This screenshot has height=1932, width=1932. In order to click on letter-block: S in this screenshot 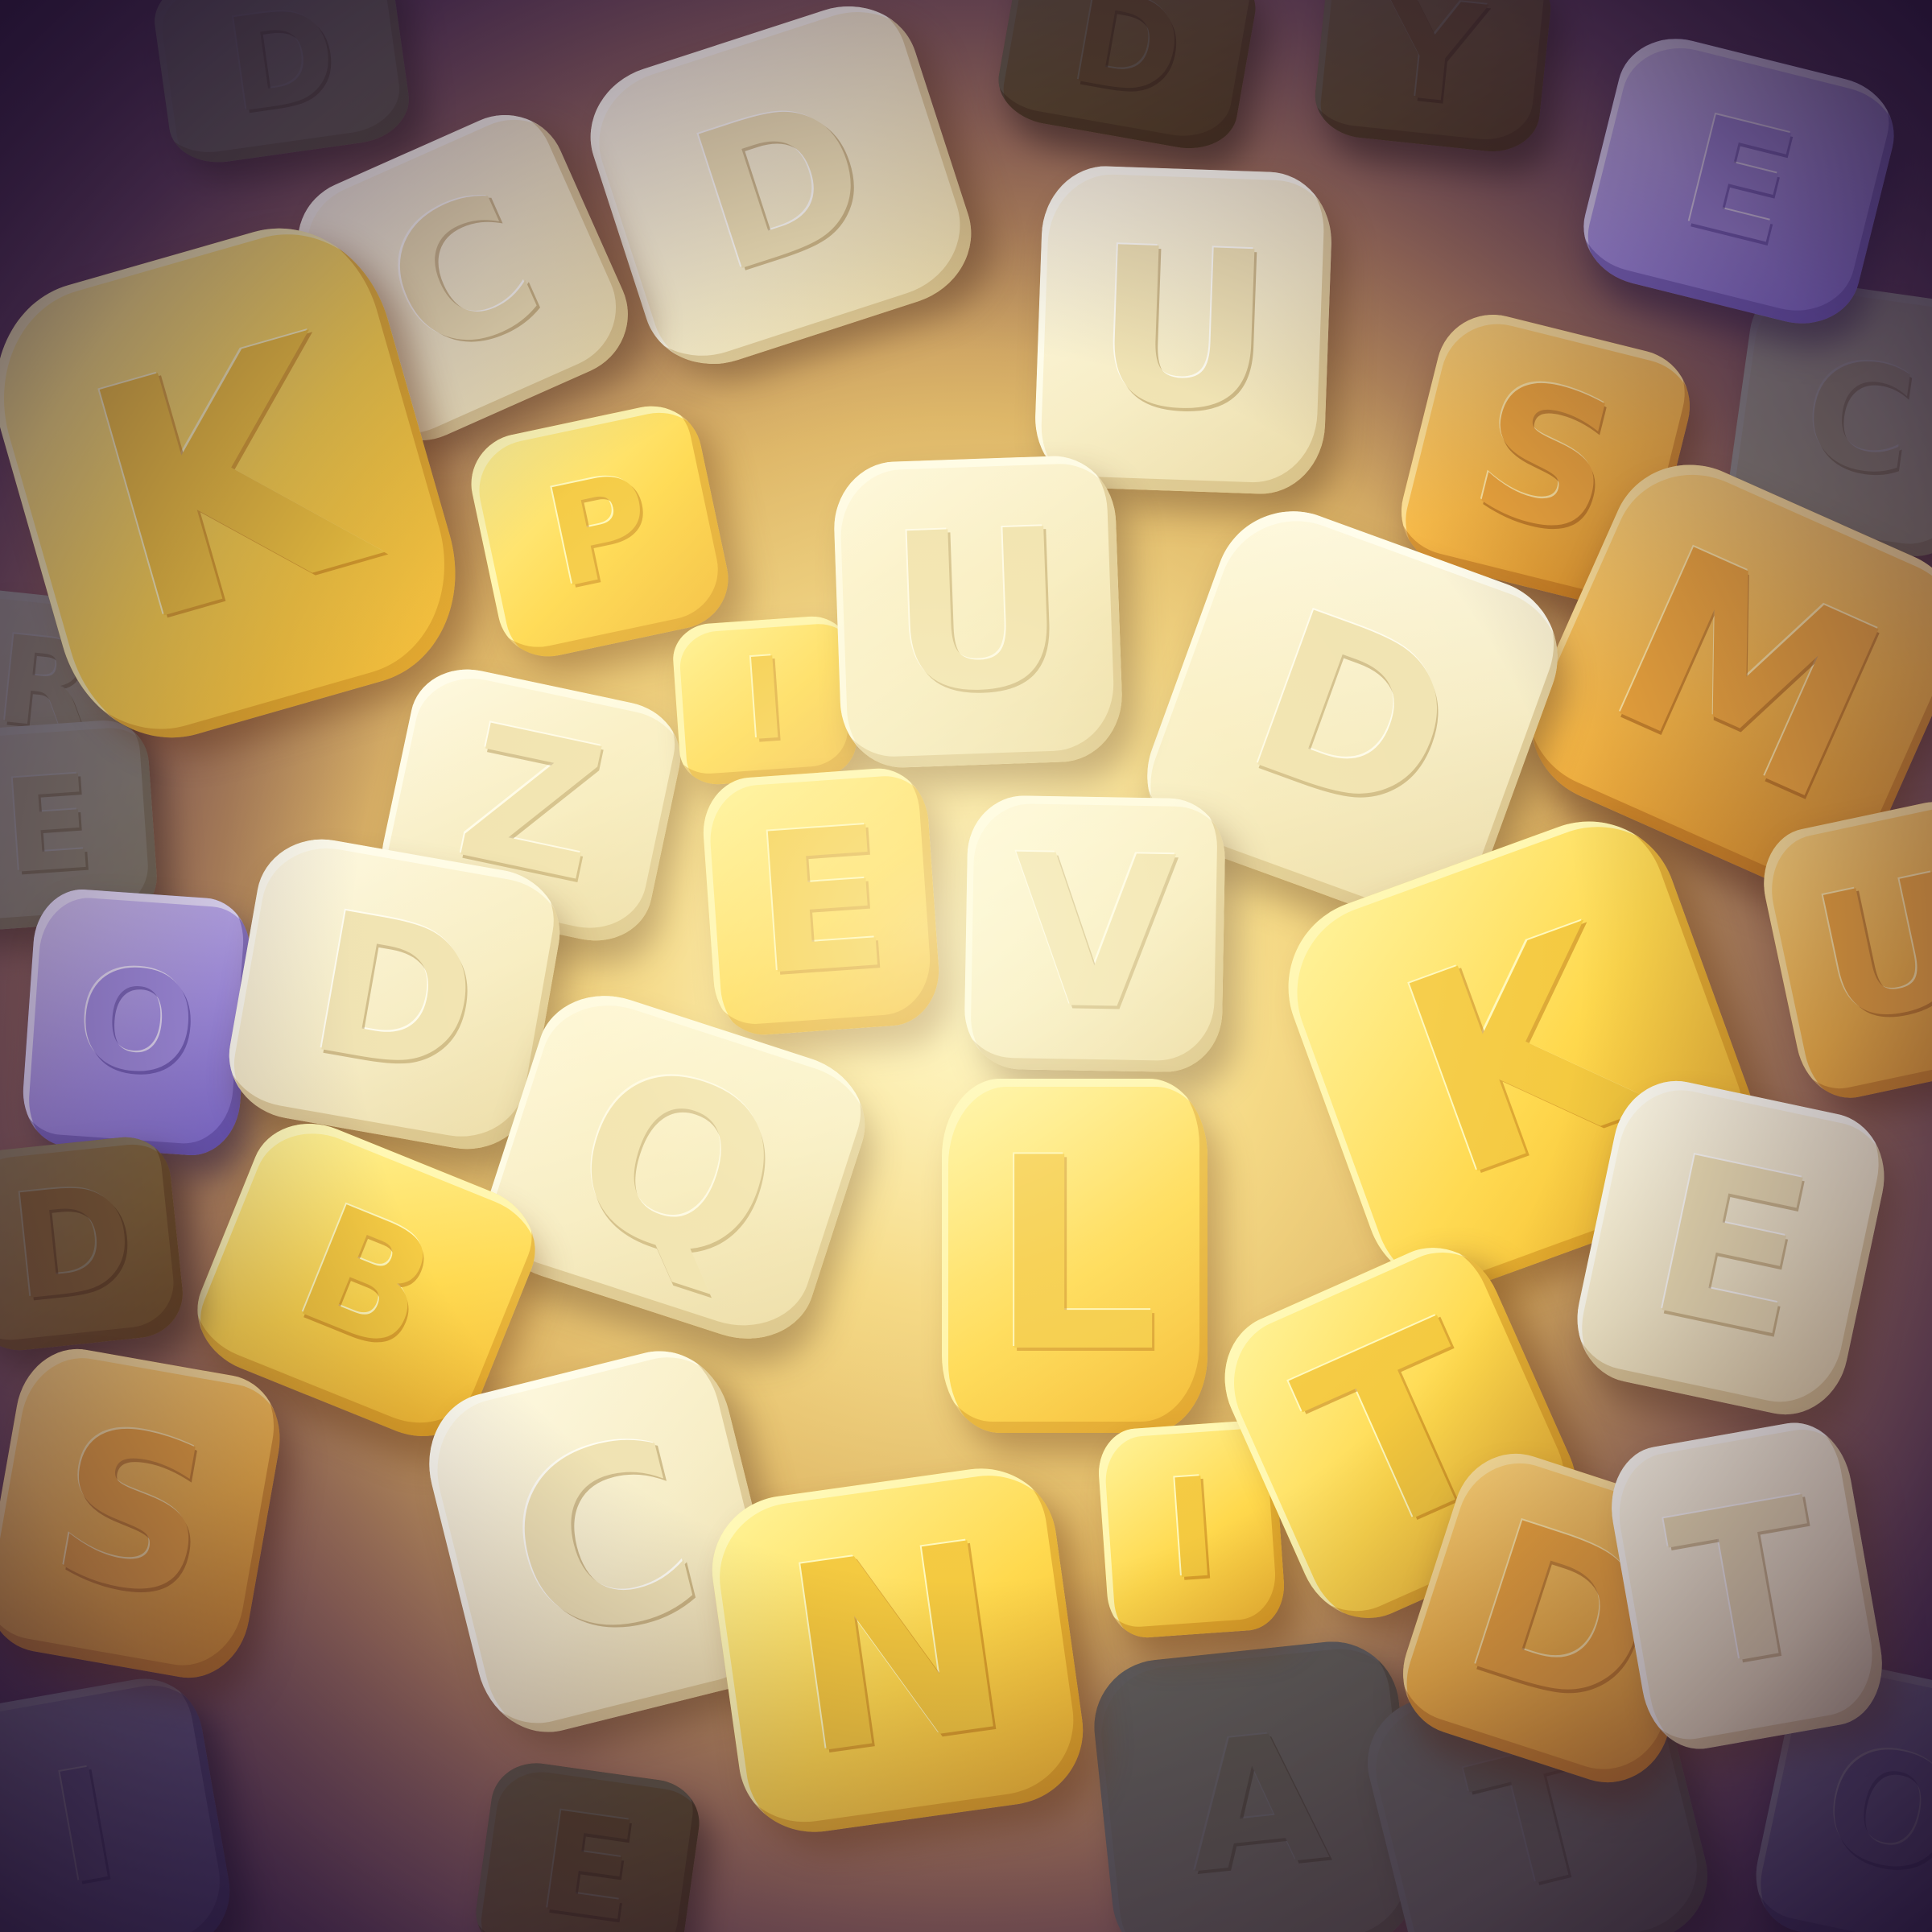, I will do `click(145, 1513)`.